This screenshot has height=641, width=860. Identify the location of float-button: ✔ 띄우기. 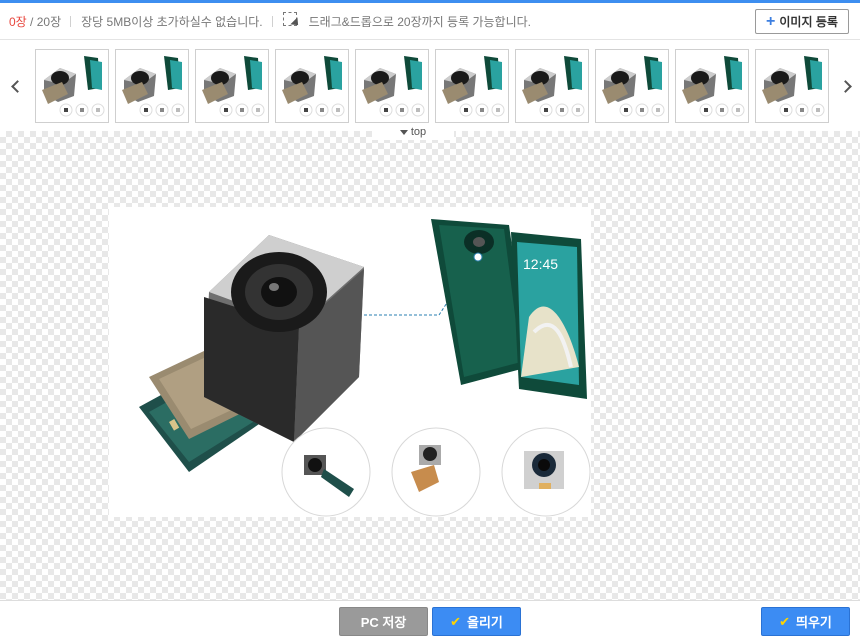
(805, 621).